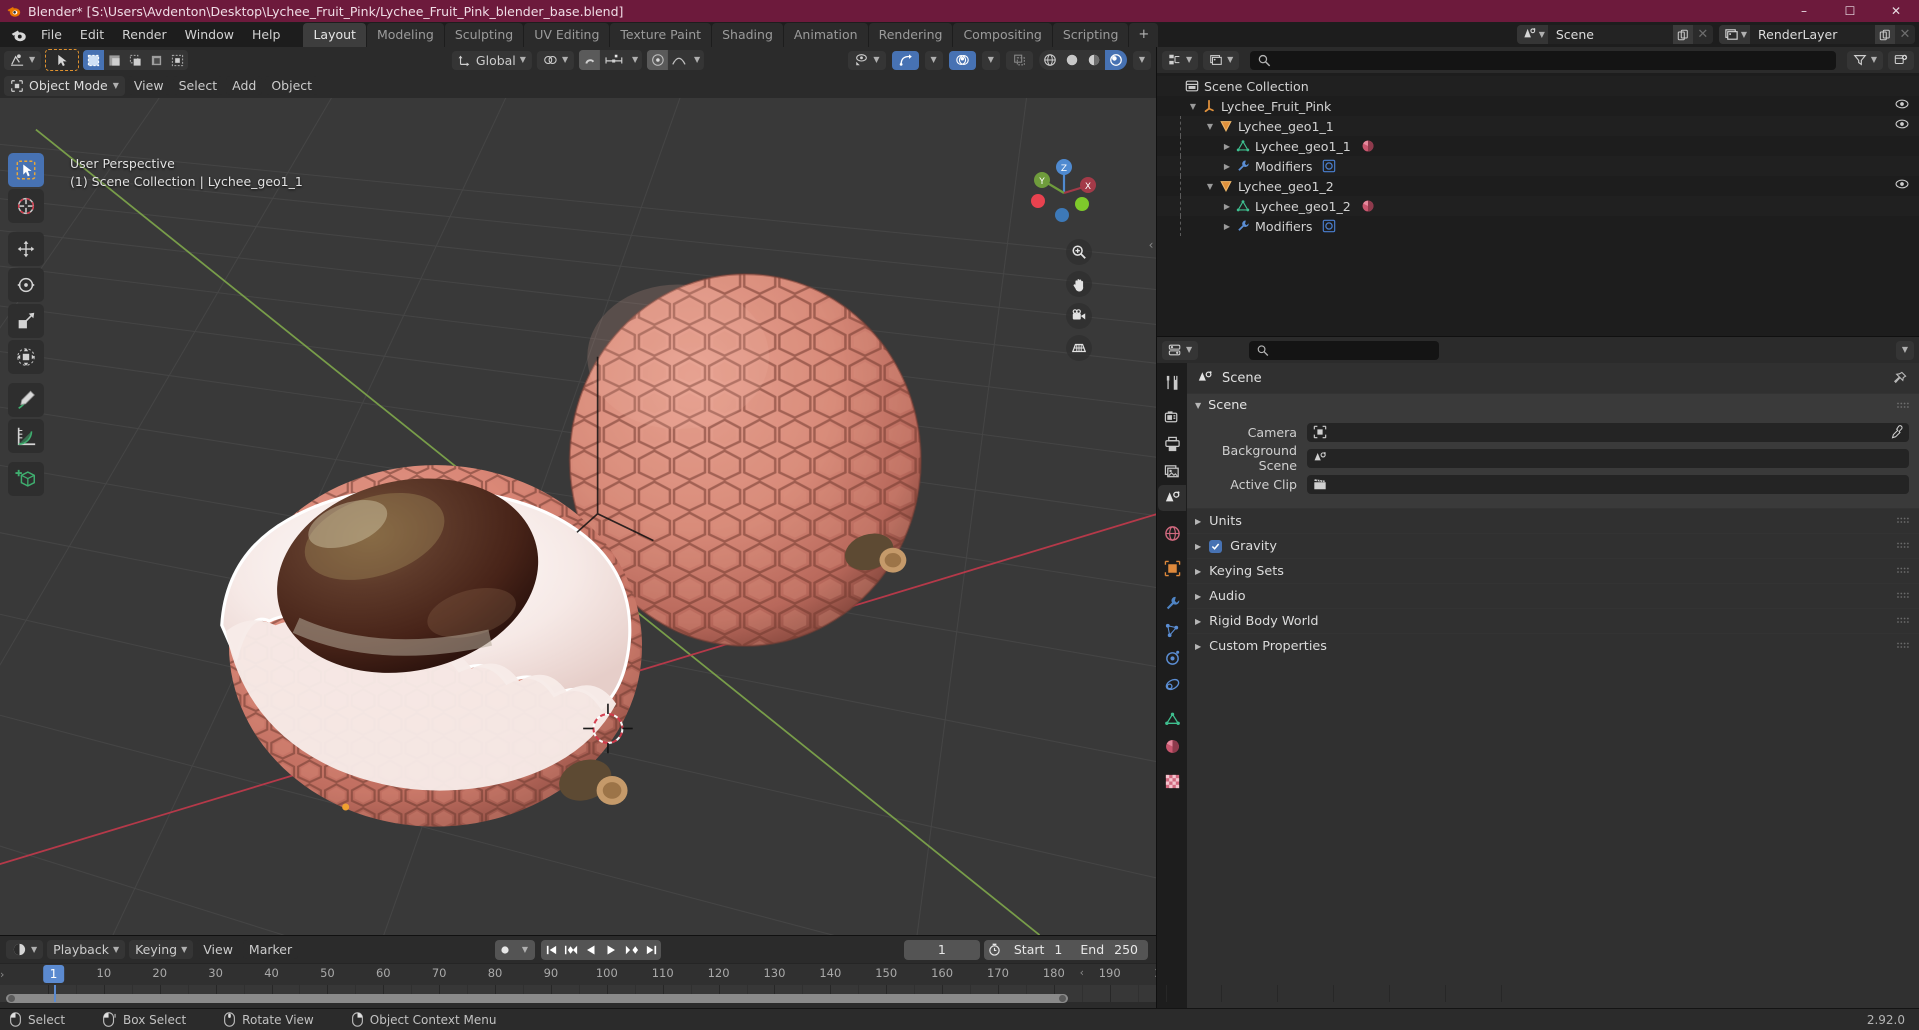  What do you see at coordinates (26, 479) in the screenshot?
I see `add-cube-tool` at bounding box center [26, 479].